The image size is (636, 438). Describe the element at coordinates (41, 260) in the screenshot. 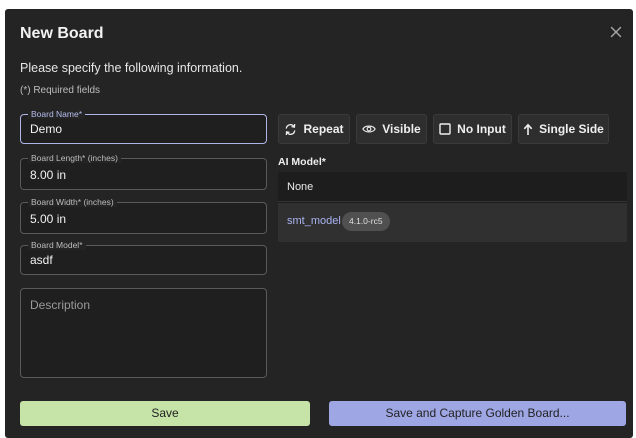

I see `board-model-value: asdf` at that location.